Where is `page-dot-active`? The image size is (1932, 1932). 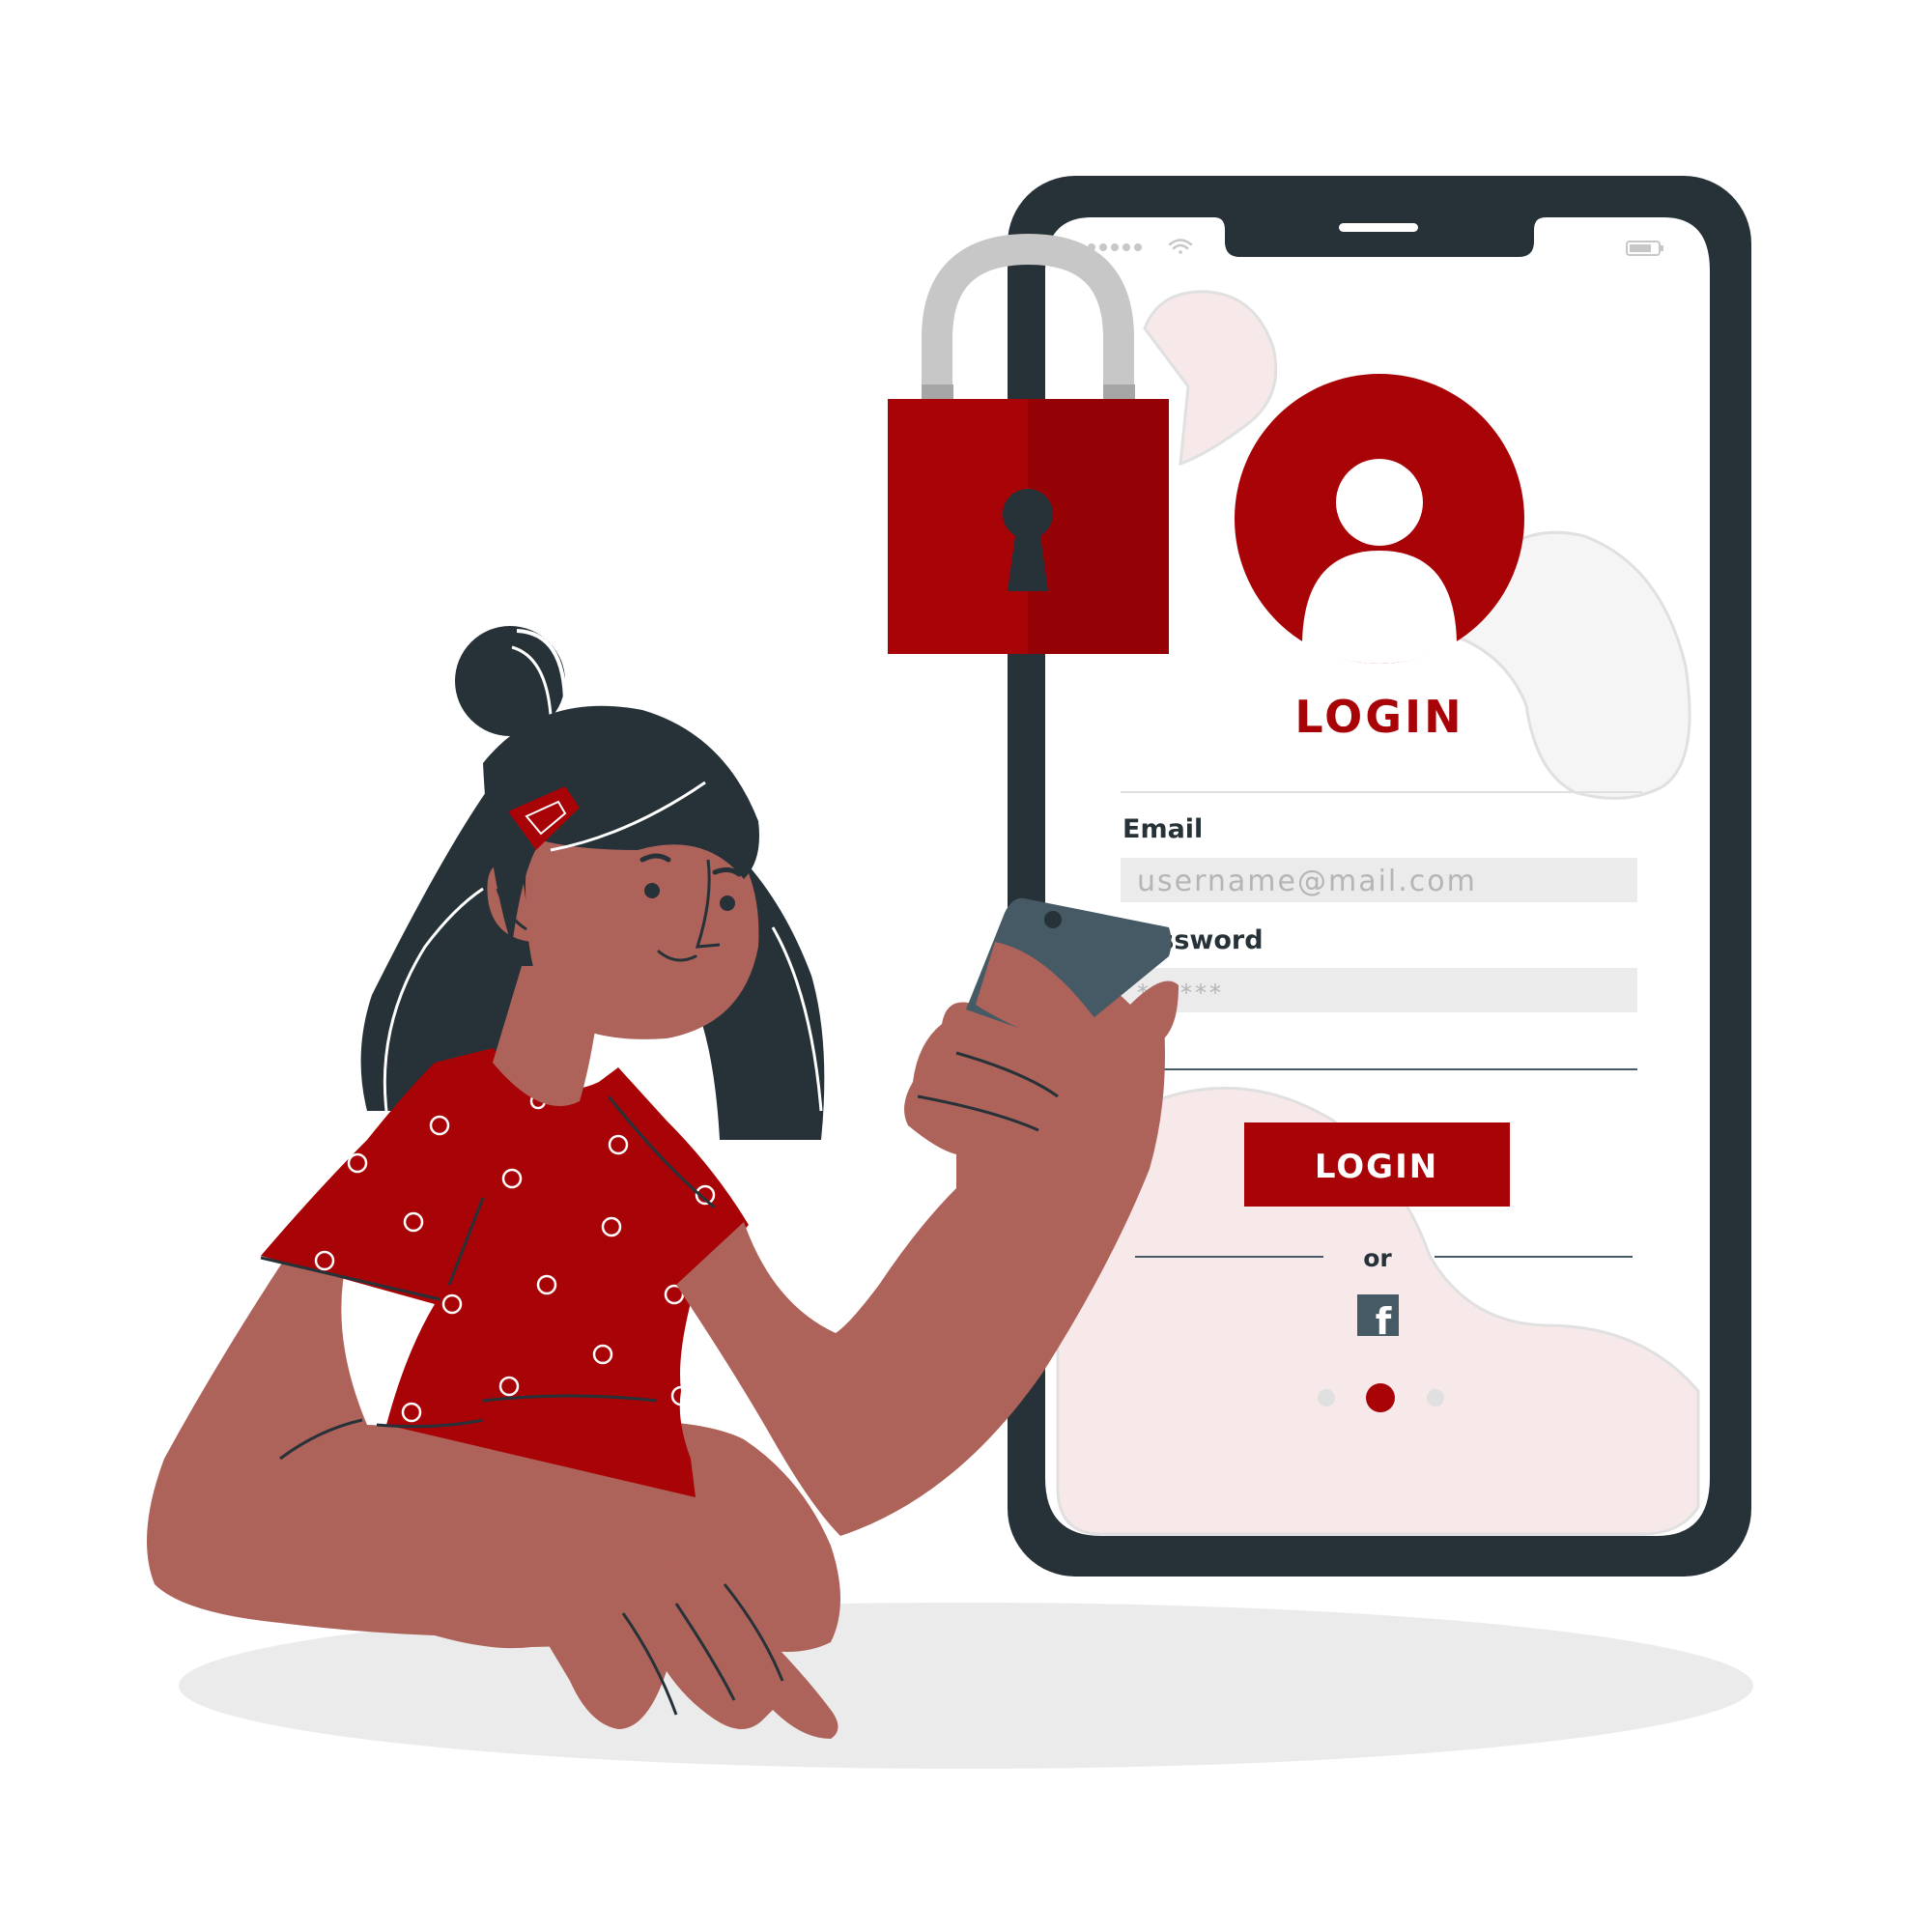
page-dot-active is located at coordinates (1380, 1397).